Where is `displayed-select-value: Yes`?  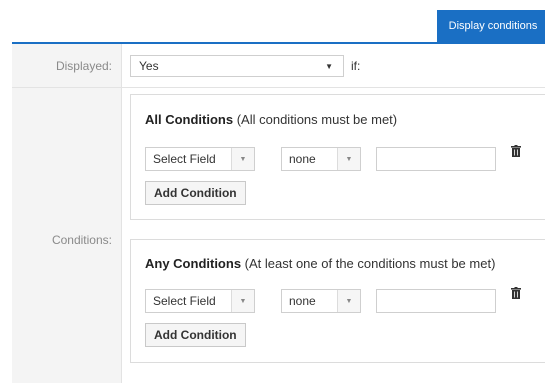
displayed-select-value: Yes is located at coordinates (149, 66).